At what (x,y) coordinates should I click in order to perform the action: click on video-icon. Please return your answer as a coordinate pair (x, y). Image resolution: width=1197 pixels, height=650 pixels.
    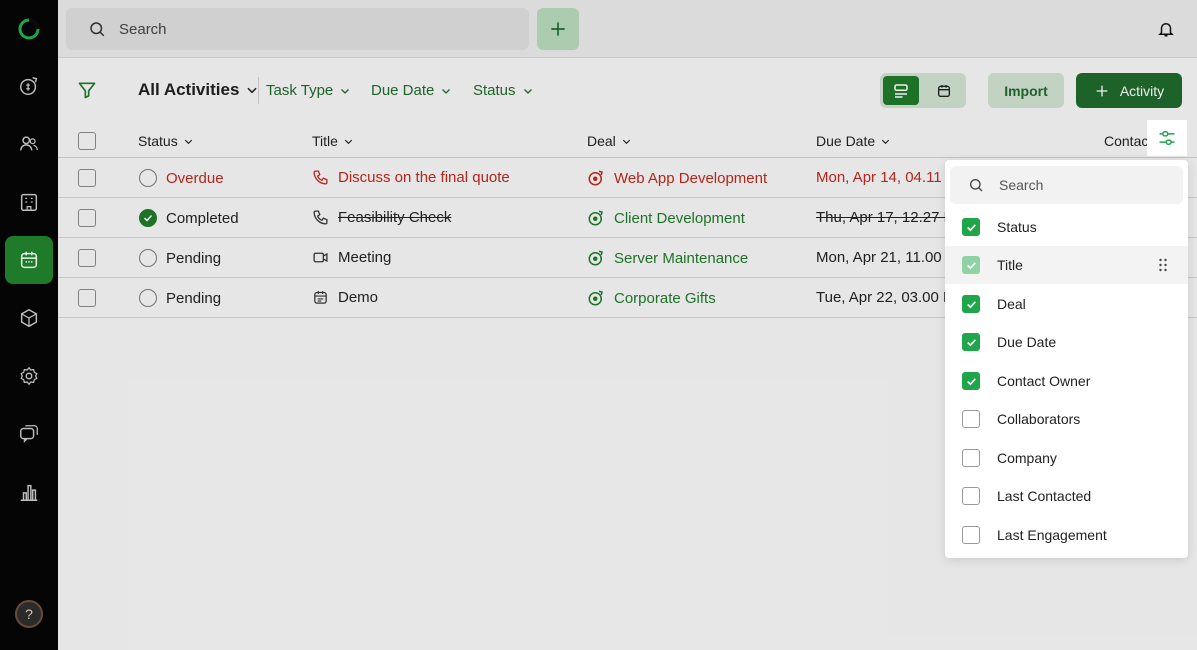
    Looking at the image, I should click on (320, 257).